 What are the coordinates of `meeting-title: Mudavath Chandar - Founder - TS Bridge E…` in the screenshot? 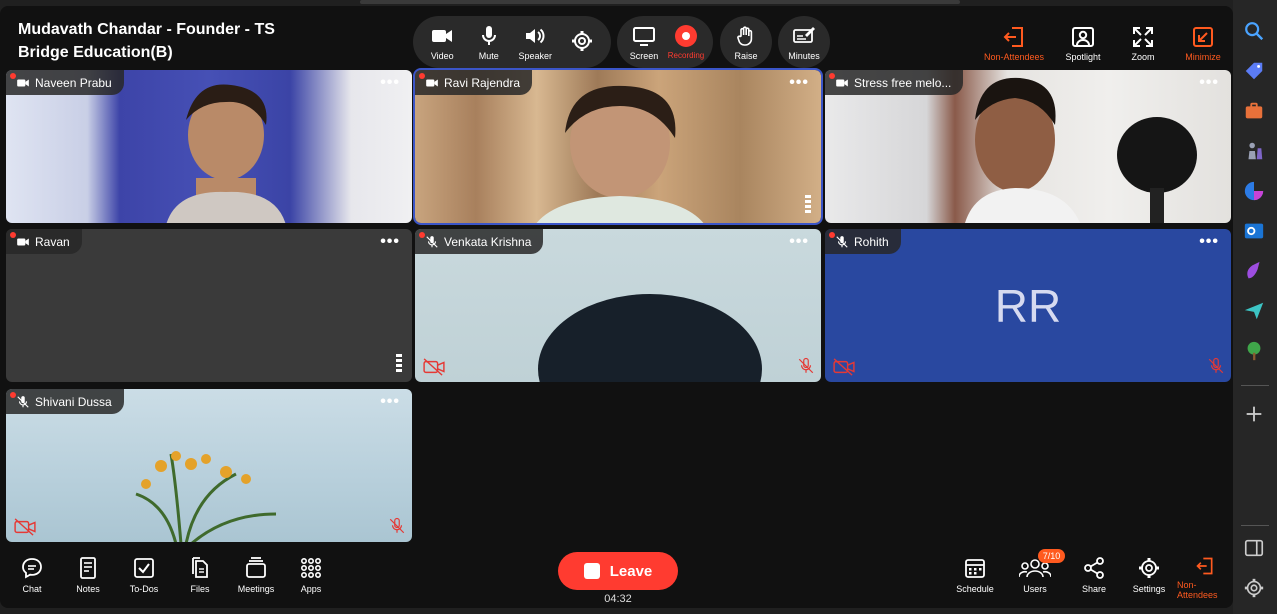 It's located at (146, 41).